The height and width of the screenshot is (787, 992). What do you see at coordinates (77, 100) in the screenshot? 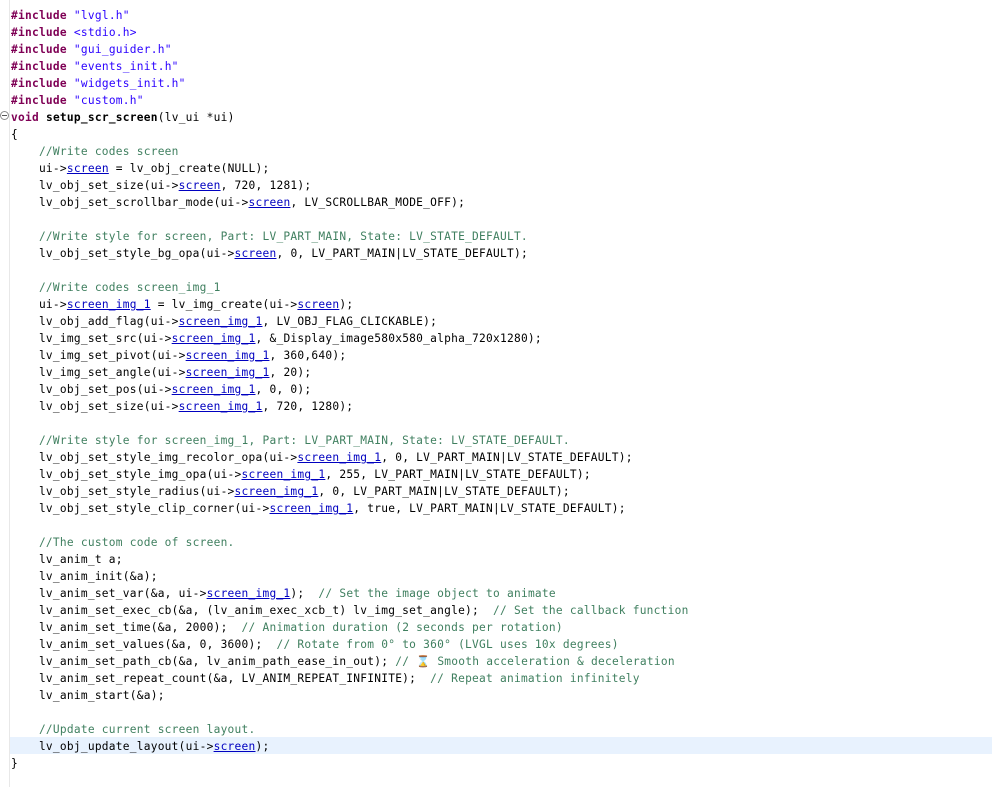
I see `code-line: #include "custom.h"` at bounding box center [77, 100].